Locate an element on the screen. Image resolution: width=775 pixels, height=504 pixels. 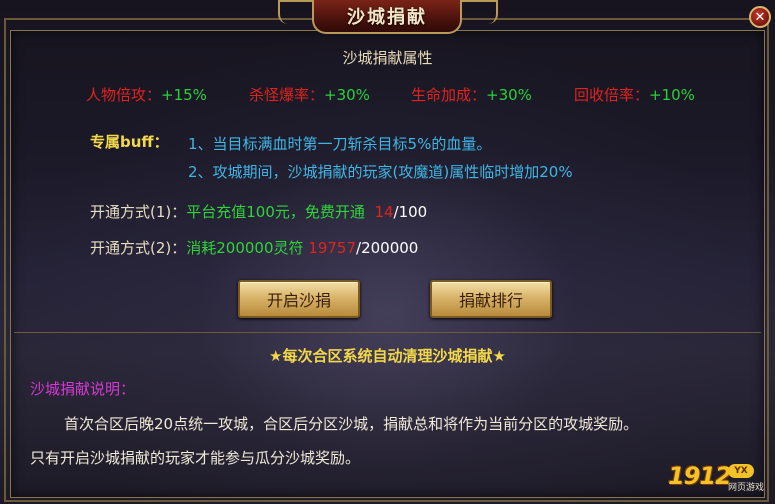
merge-notice: ★每次合区系统自动清理沙城捐献★ is located at coordinates (387, 356).